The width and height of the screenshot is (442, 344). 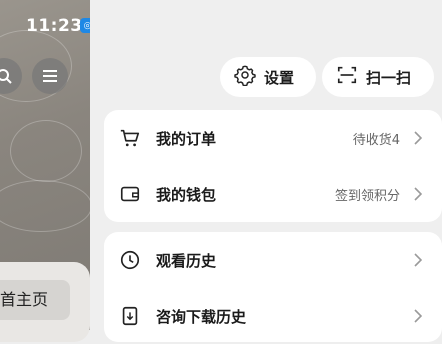 I want to click on wallet-icon, so click(x=130, y=194).